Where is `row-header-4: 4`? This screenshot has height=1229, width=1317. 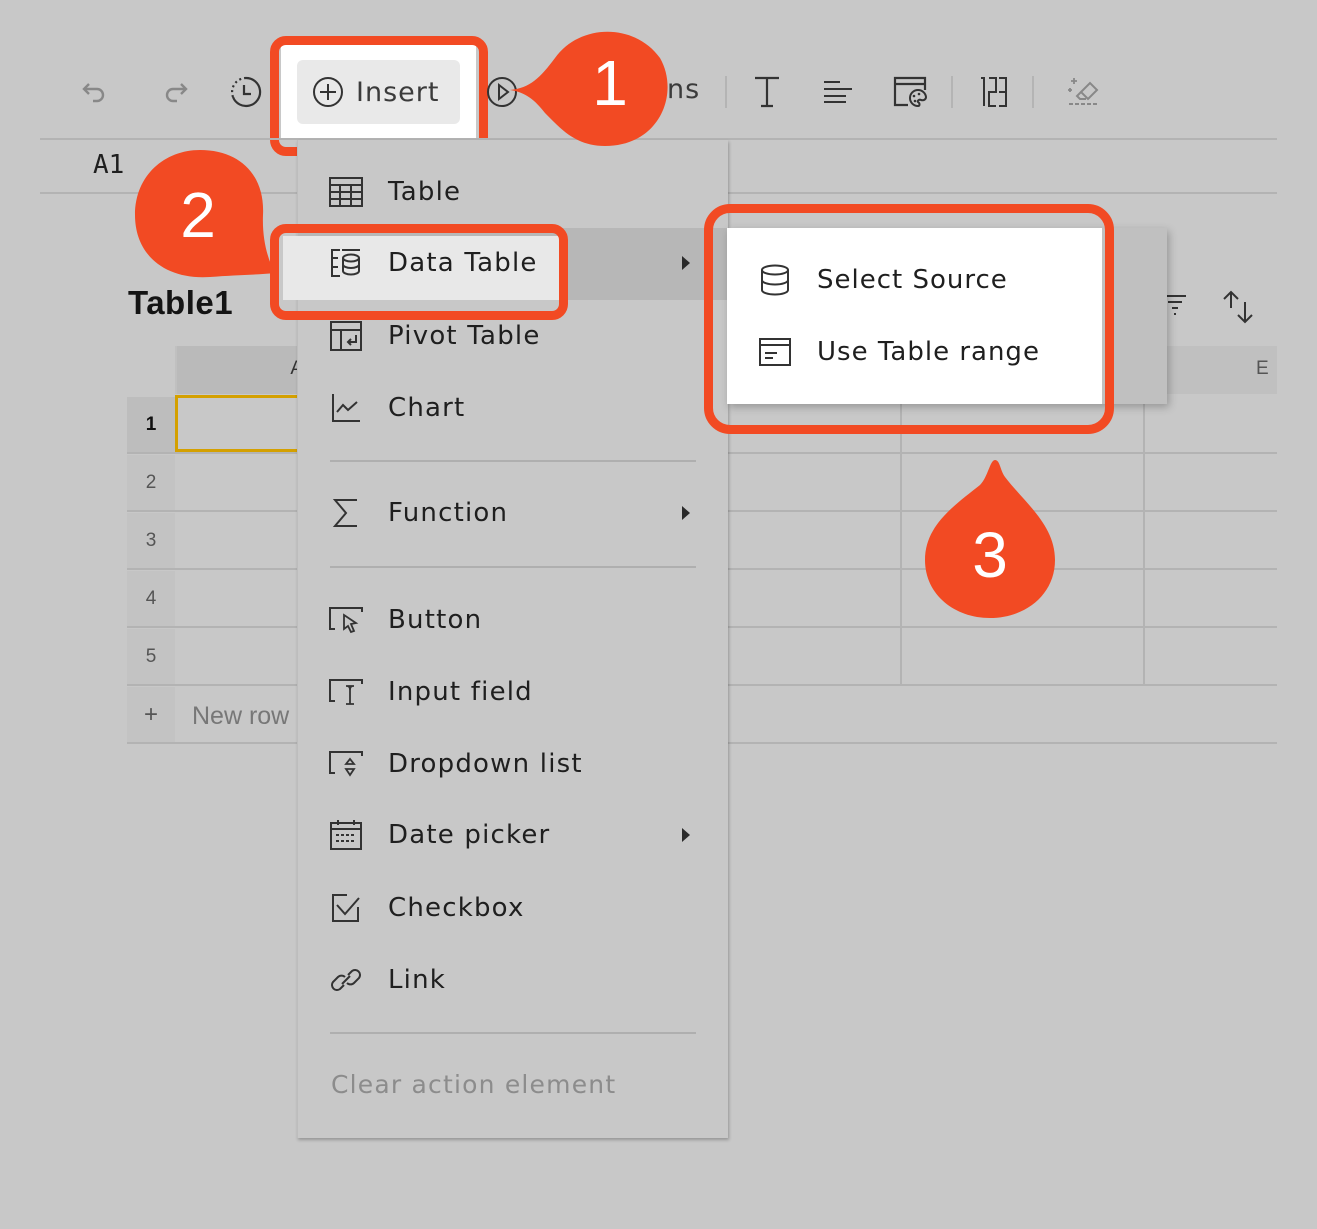 row-header-4: 4 is located at coordinates (151, 599).